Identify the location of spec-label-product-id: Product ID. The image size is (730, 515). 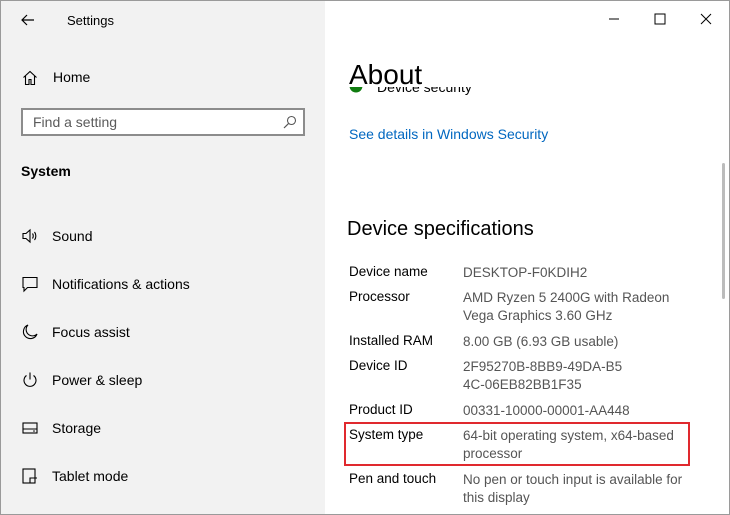
(381, 409).